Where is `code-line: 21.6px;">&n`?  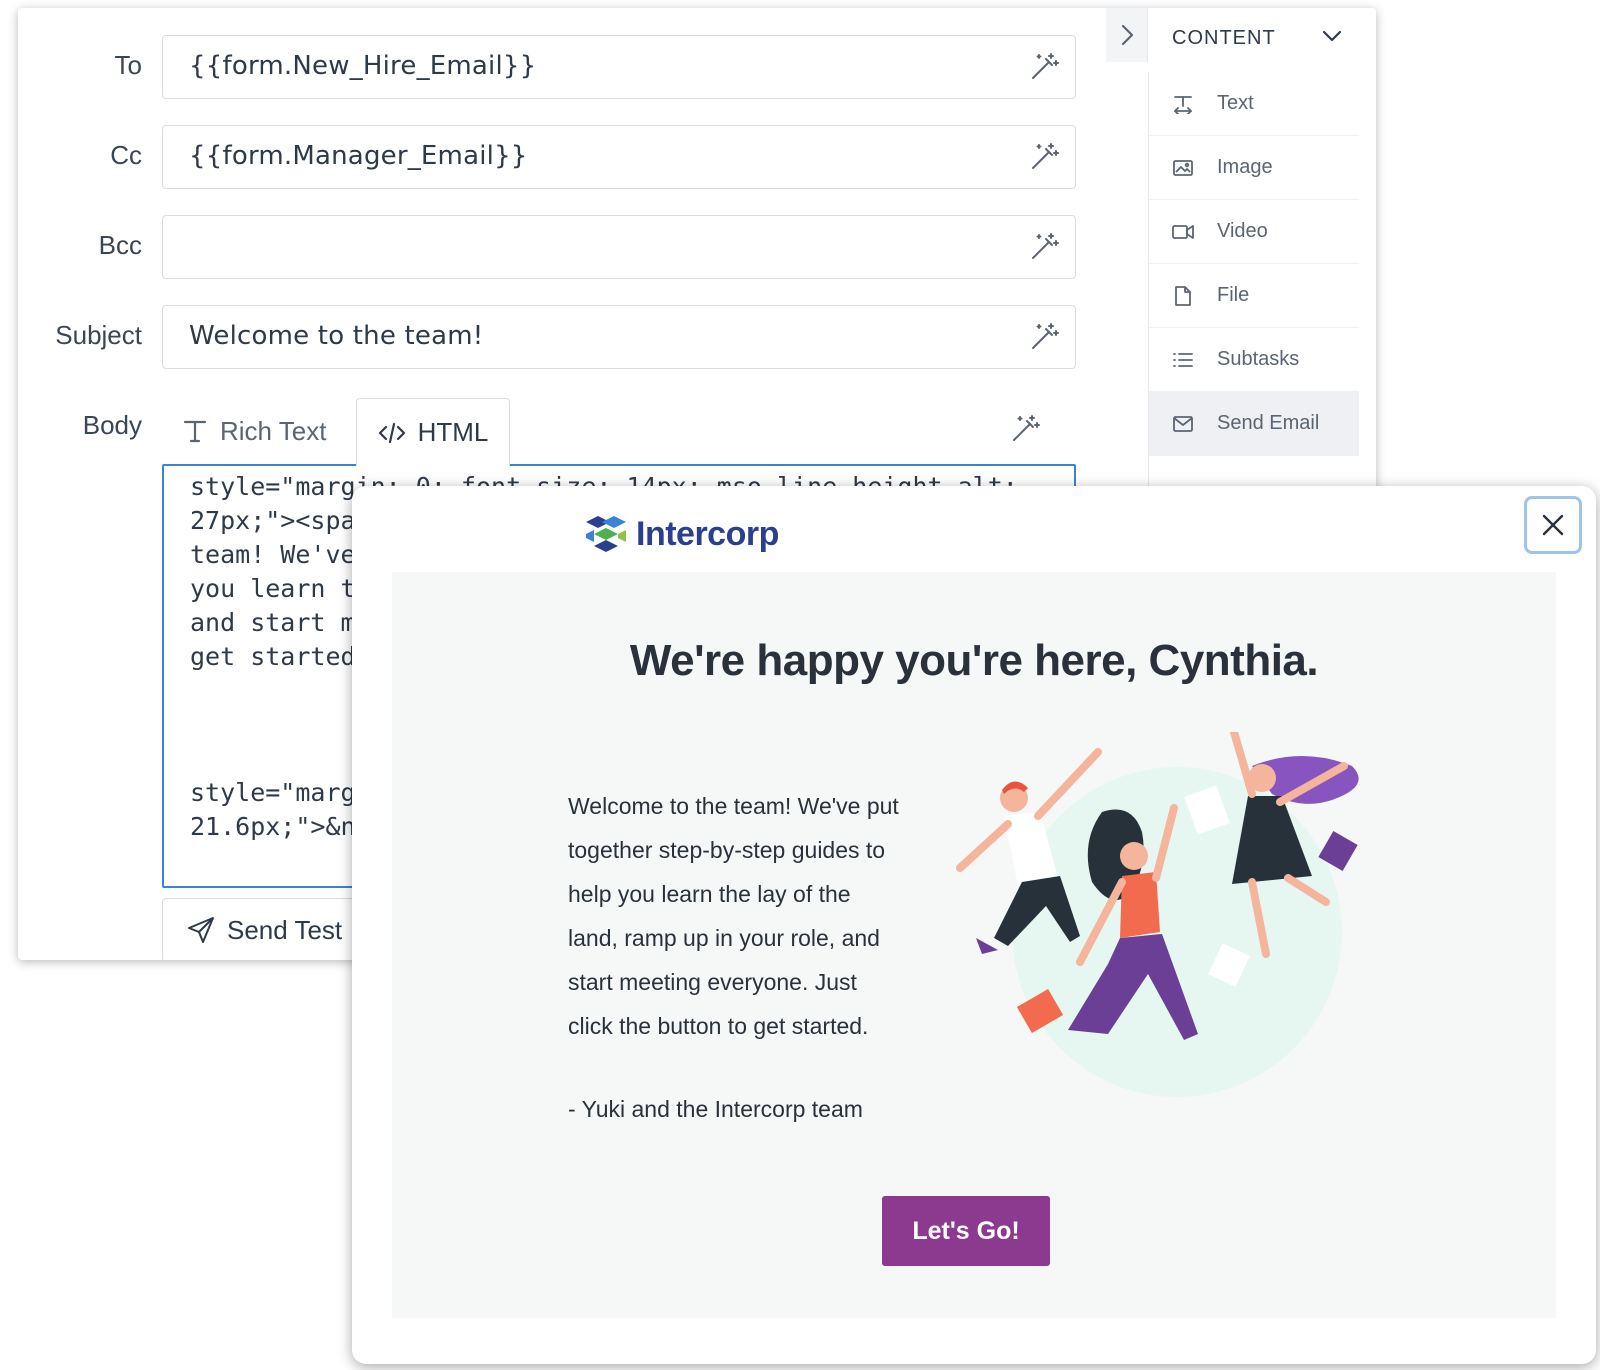 code-line: 21.6px;">&n is located at coordinates (273, 826).